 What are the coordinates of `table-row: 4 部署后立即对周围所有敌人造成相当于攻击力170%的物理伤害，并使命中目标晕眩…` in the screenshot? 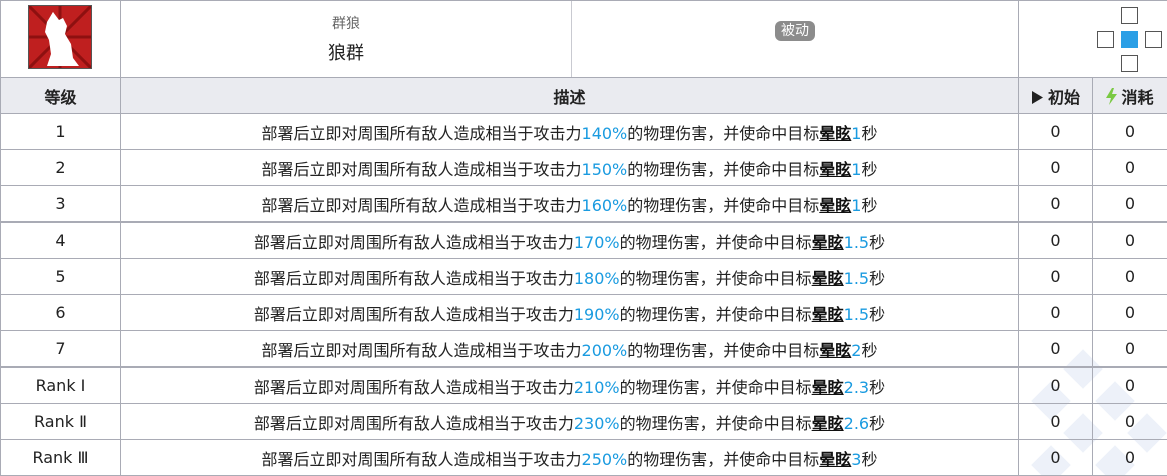 It's located at (584, 240).